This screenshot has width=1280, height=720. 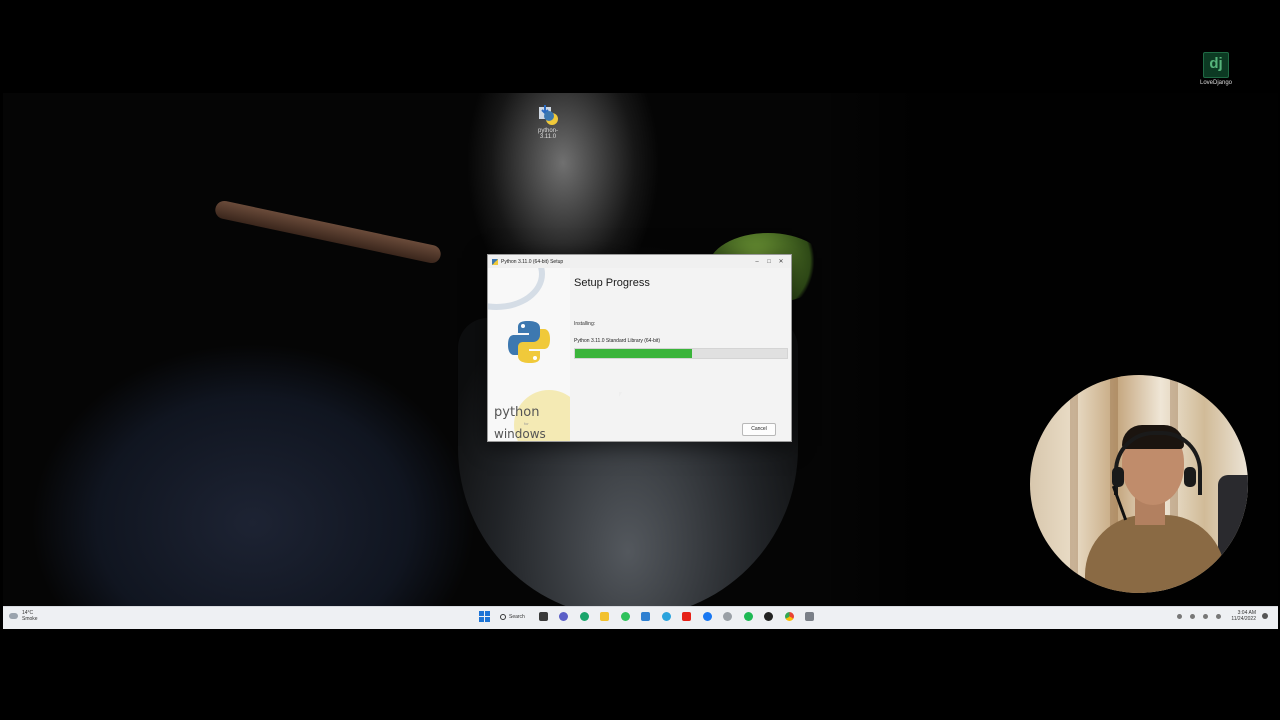 I want to click on notification-icon, so click(x=1265, y=616).